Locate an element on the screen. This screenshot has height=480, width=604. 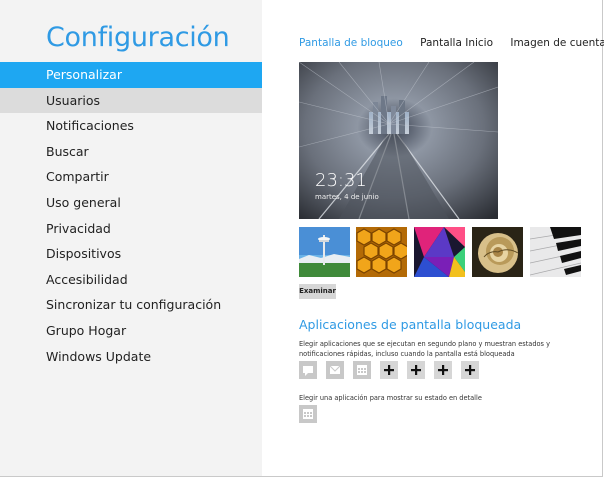
browse-button: Examinar is located at coordinates (317, 291).